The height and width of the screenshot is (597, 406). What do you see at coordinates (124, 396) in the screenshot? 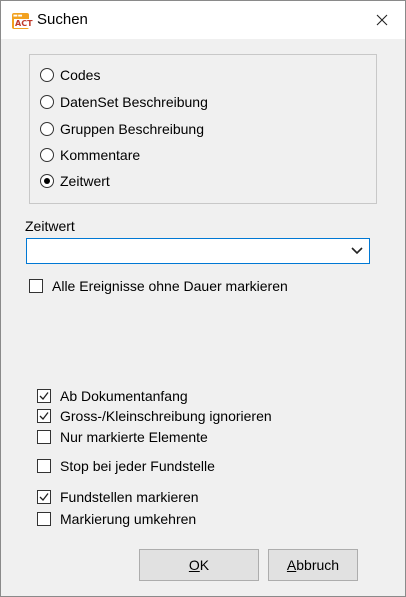
I see `checkbox-label: Ab Dokumentanfang` at bounding box center [124, 396].